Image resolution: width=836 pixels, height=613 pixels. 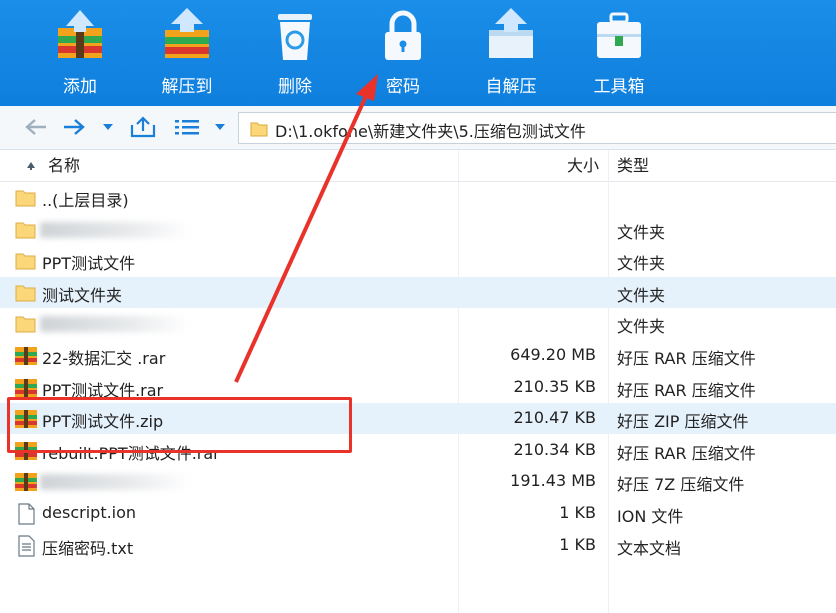 I want to click on history-dropdown, so click(x=108, y=127).